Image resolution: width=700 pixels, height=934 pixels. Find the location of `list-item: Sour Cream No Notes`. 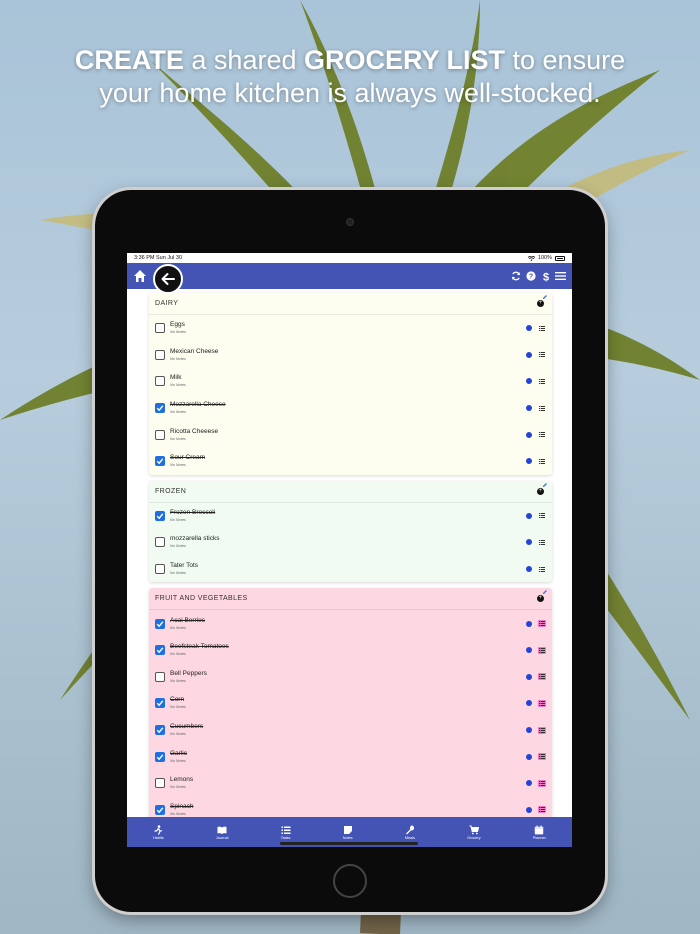

list-item: Sour Cream No Notes is located at coordinates (350, 461).